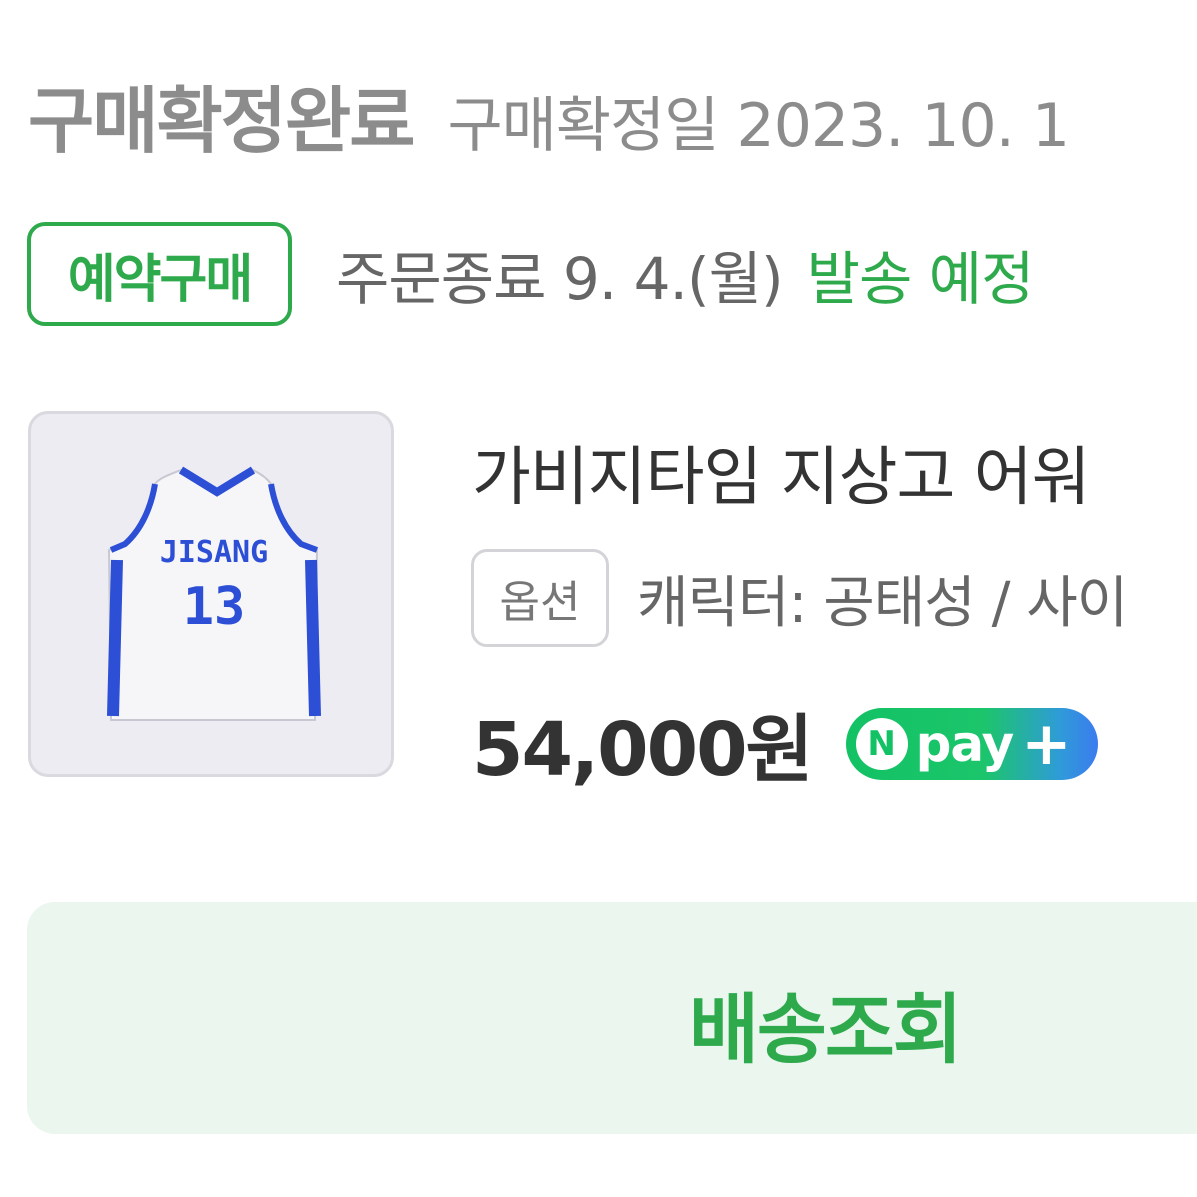 The height and width of the screenshot is (1197, 1197). What do you see at coordinates (159, 274) in the screenshot?
I see `preorder-badge: 예약구매` at bounding box center [159, 274].